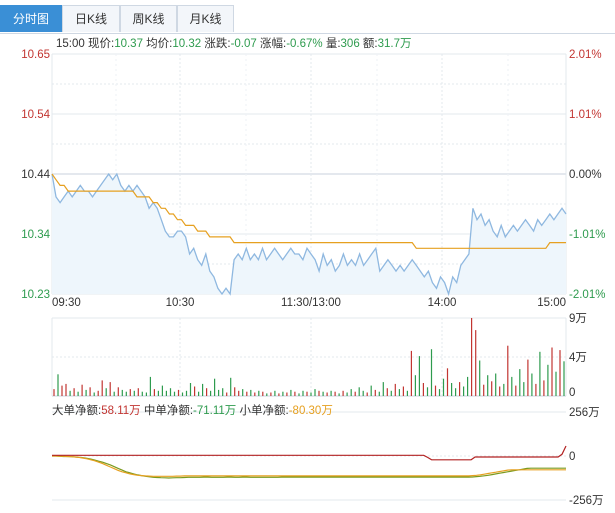 The image size is (615, 513). Describe the element at coordinates (572, 393) in the screenshot. I see `volume-axis-label: 0` at that location.